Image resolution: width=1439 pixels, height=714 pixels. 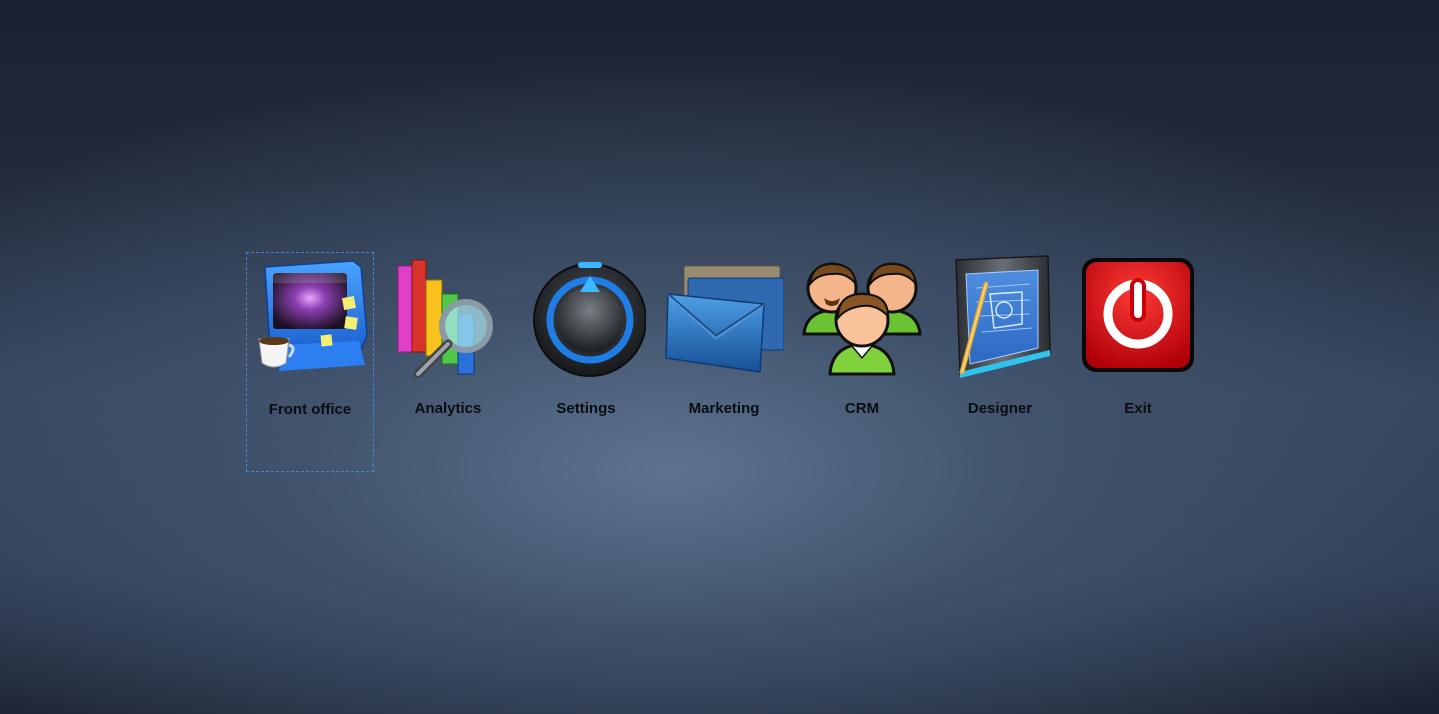 What do you see at coordinates (310, 409) in the screenshot?
I see `launcher-item-label: Front office` at bounding box center [310, 409].